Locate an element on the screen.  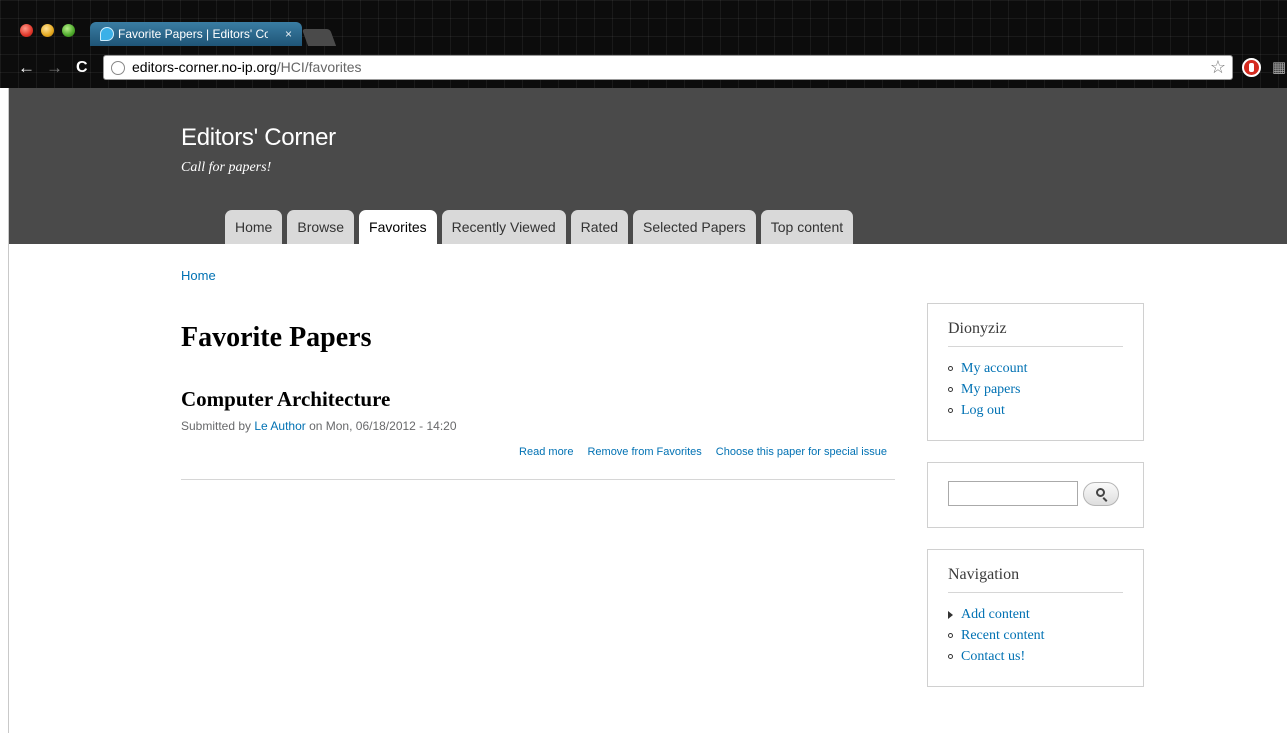
forward-arrow-icon: → is located at coordinates (54, 68).